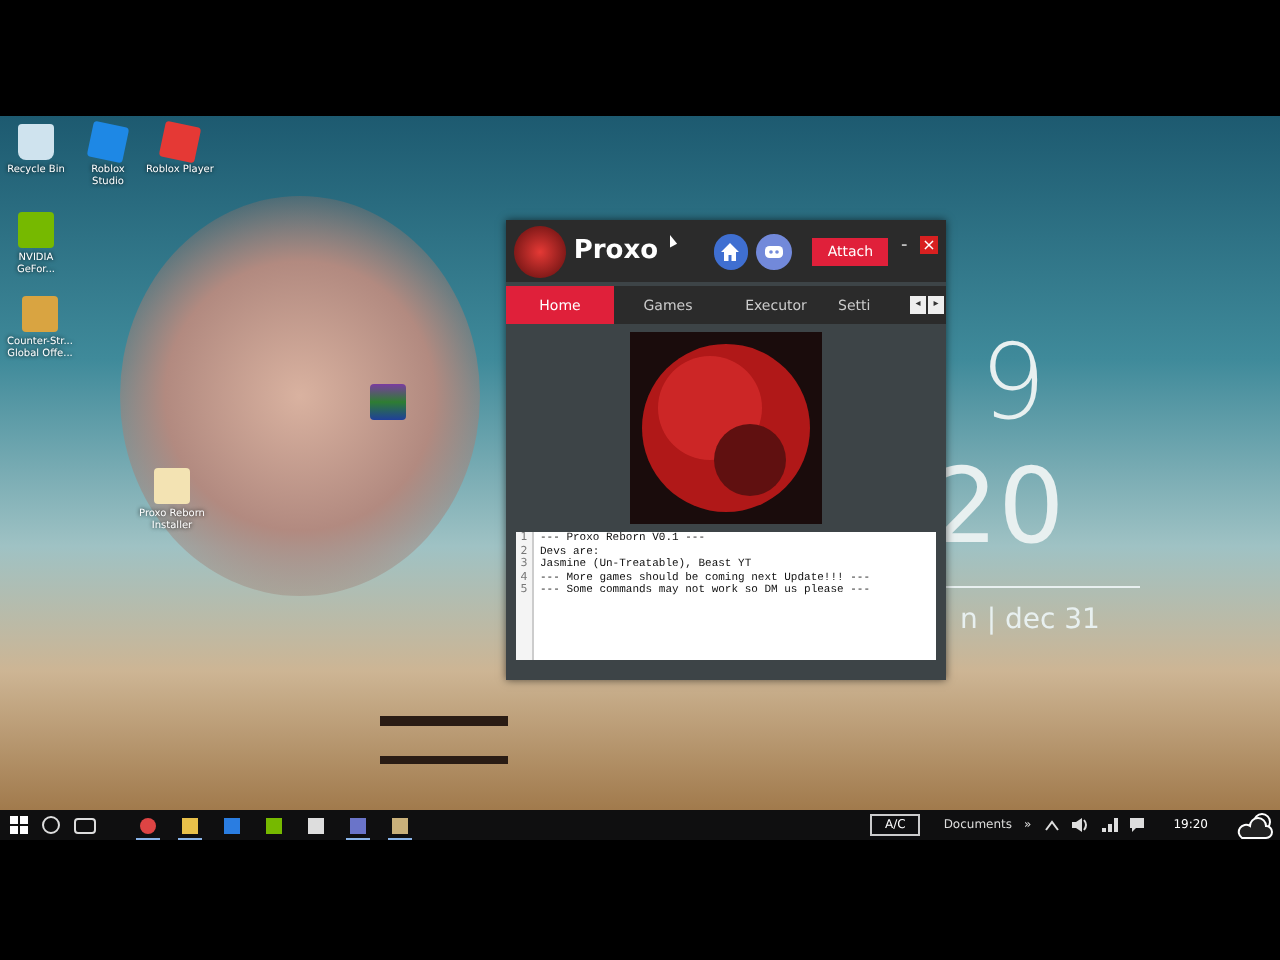 The image size is (1280, 960). Describe the element at coordinates (19, 825) in the screenshot. I see `start-icon` at that location.